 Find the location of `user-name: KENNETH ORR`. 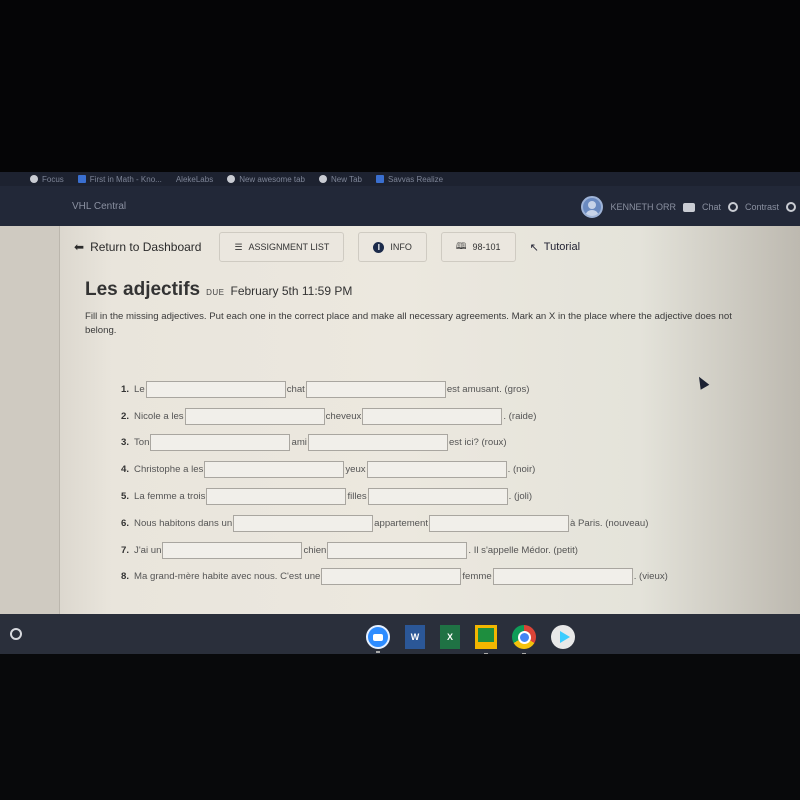

user-name: KENNETH ORR is located at coordinates (643, 207).